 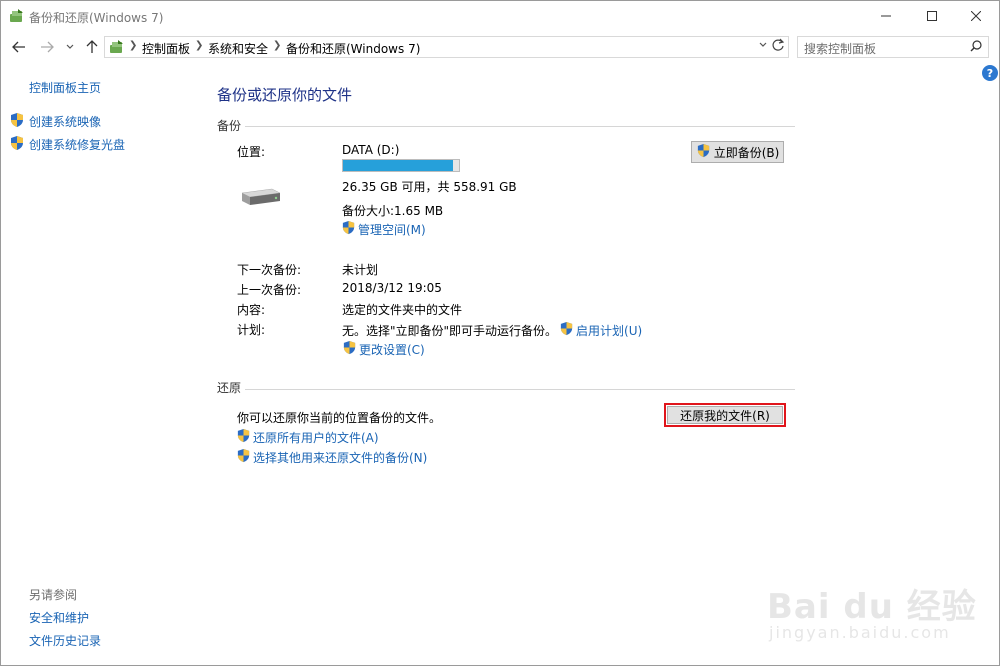 What do you see at coordinates (609, 330) in the screenshot?
I see `enable-schedule-link: 启用计划(U)` at bounding box center [609, 330].